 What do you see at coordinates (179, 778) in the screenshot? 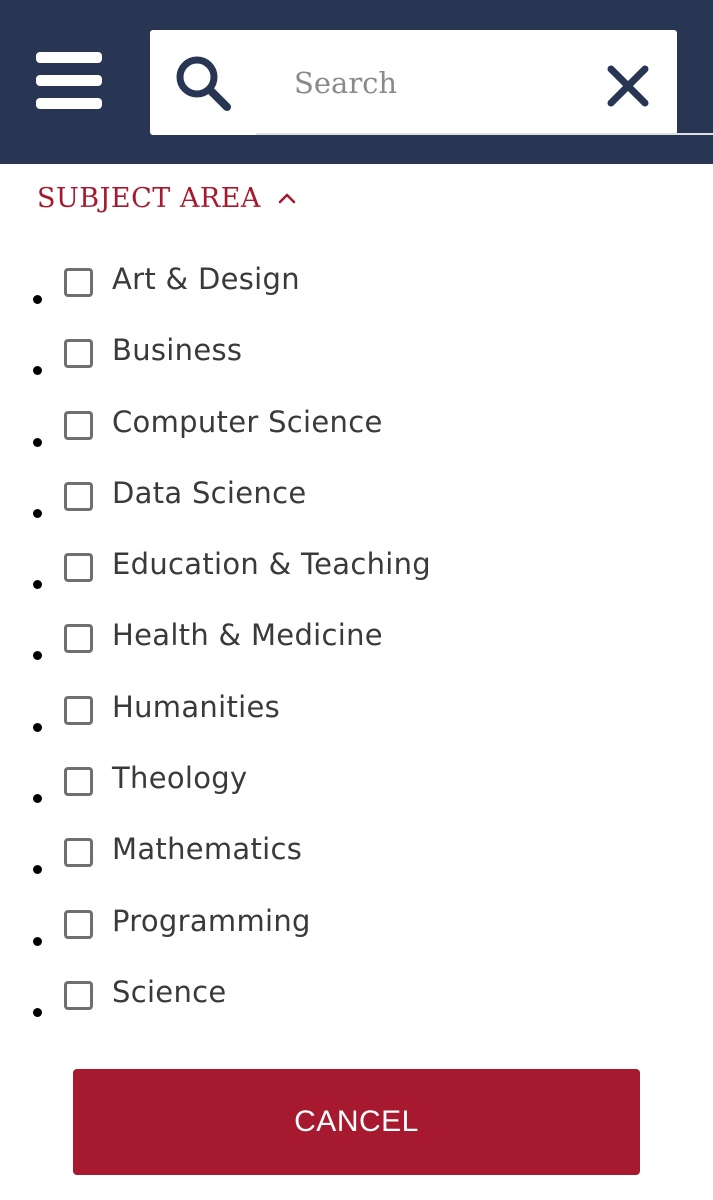
I see `subject-label: Theology` at bounding box center [179, 778].